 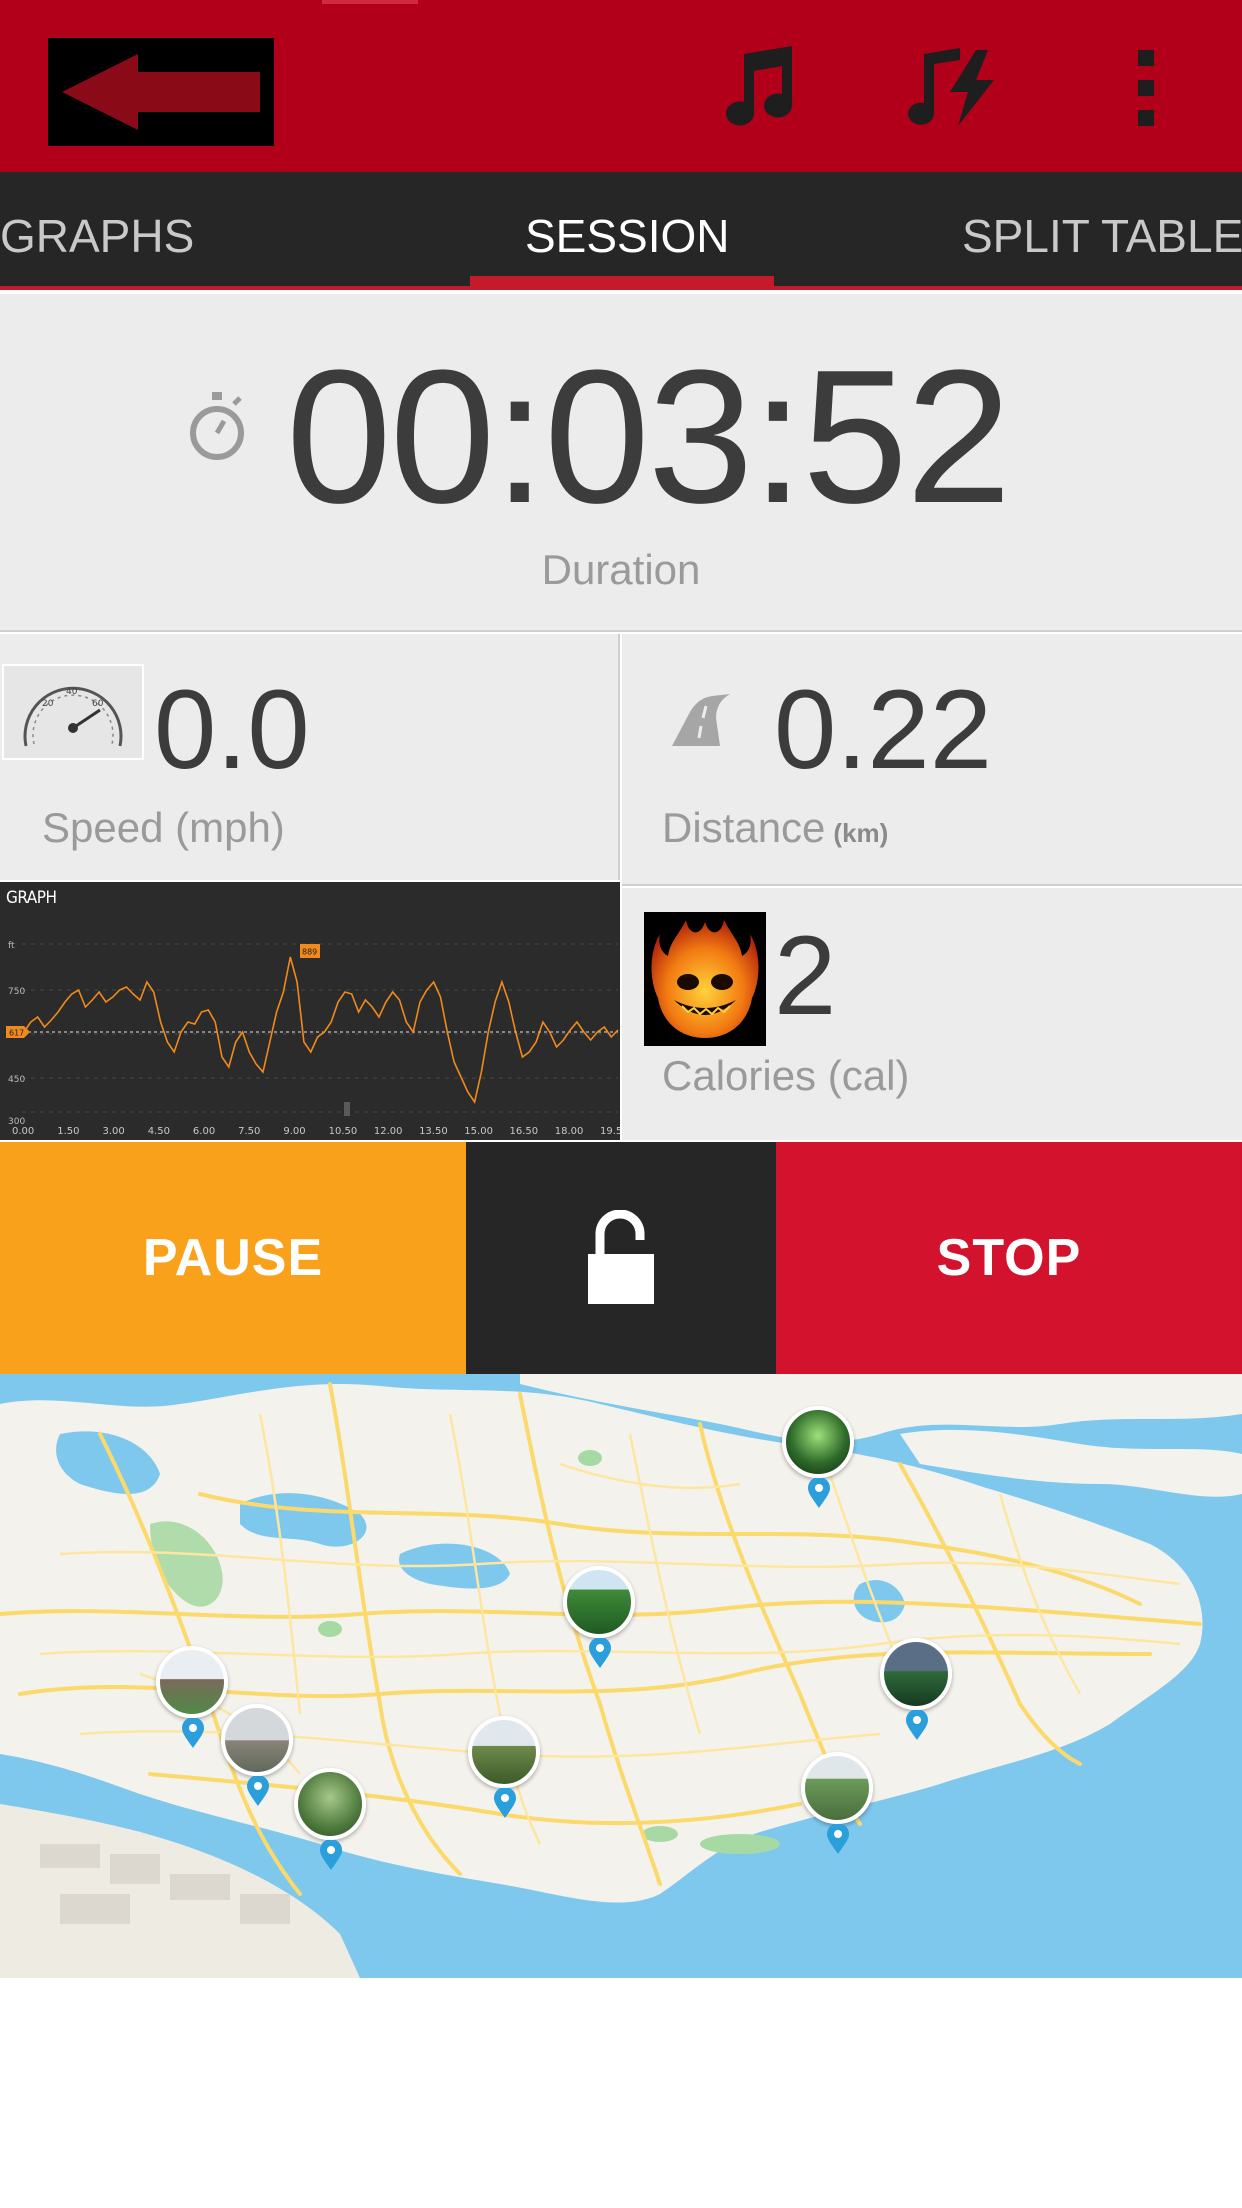 I want to click on music-button, so click(x=756, y=88).